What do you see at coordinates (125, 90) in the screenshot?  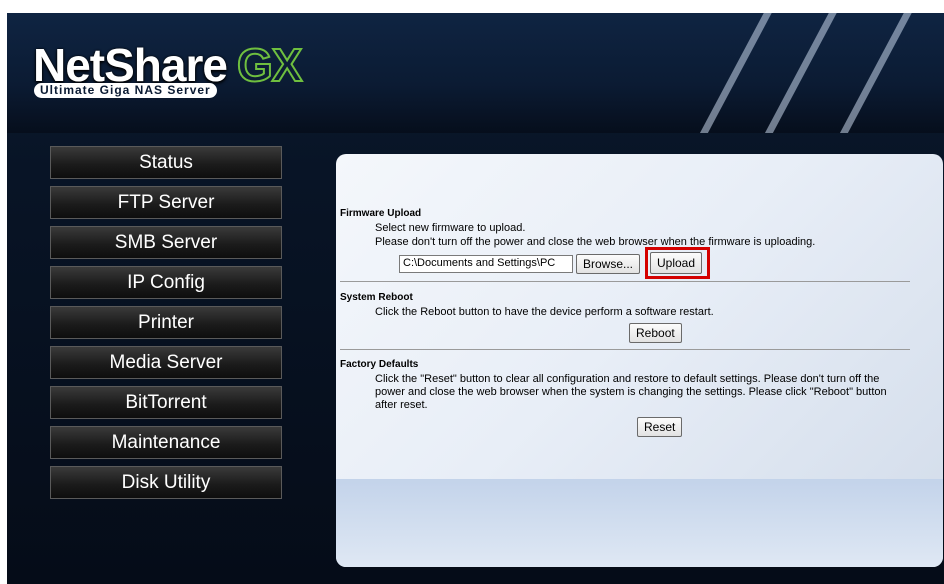 I see `logo-tagline: Ultimate Giga NAS Server` at bounding box center [125, 90].